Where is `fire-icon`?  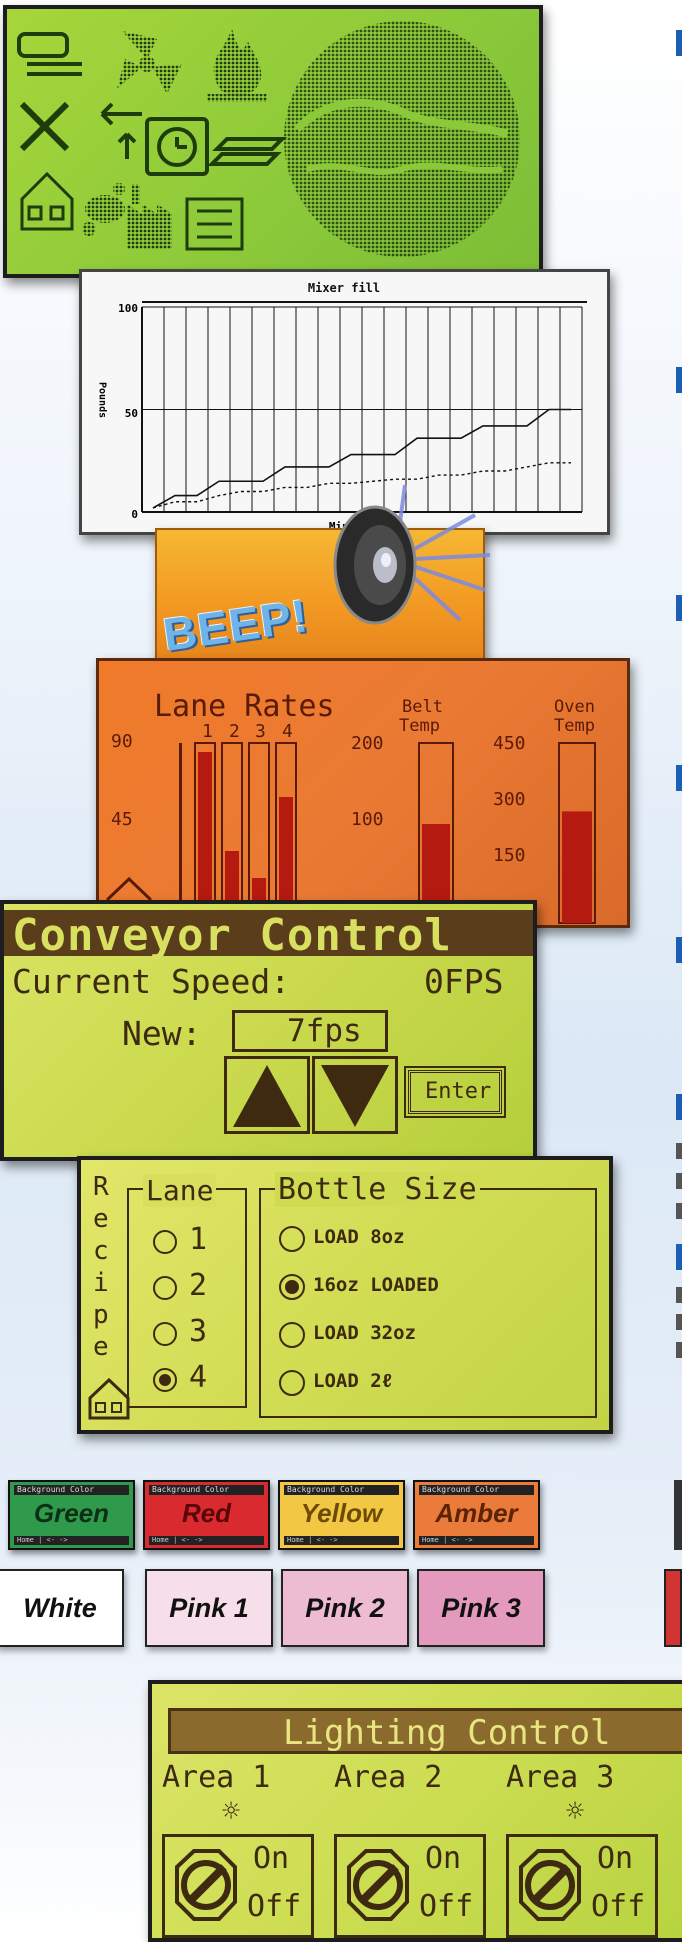
fire-icon is located at coordinates (237, 65).